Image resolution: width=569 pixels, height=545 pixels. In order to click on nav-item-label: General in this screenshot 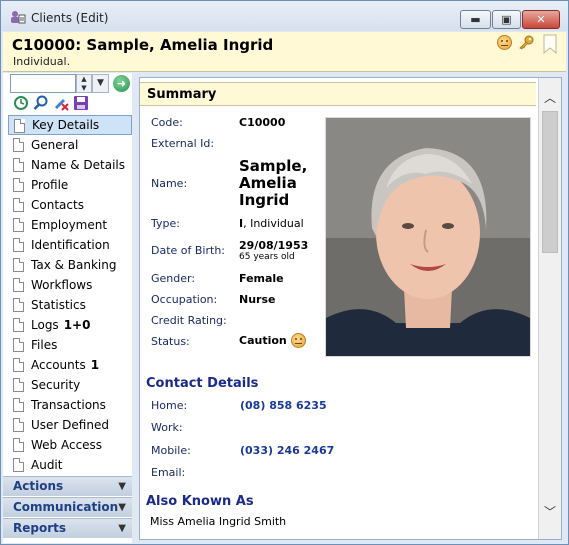, I will do `click(55, 145)`.